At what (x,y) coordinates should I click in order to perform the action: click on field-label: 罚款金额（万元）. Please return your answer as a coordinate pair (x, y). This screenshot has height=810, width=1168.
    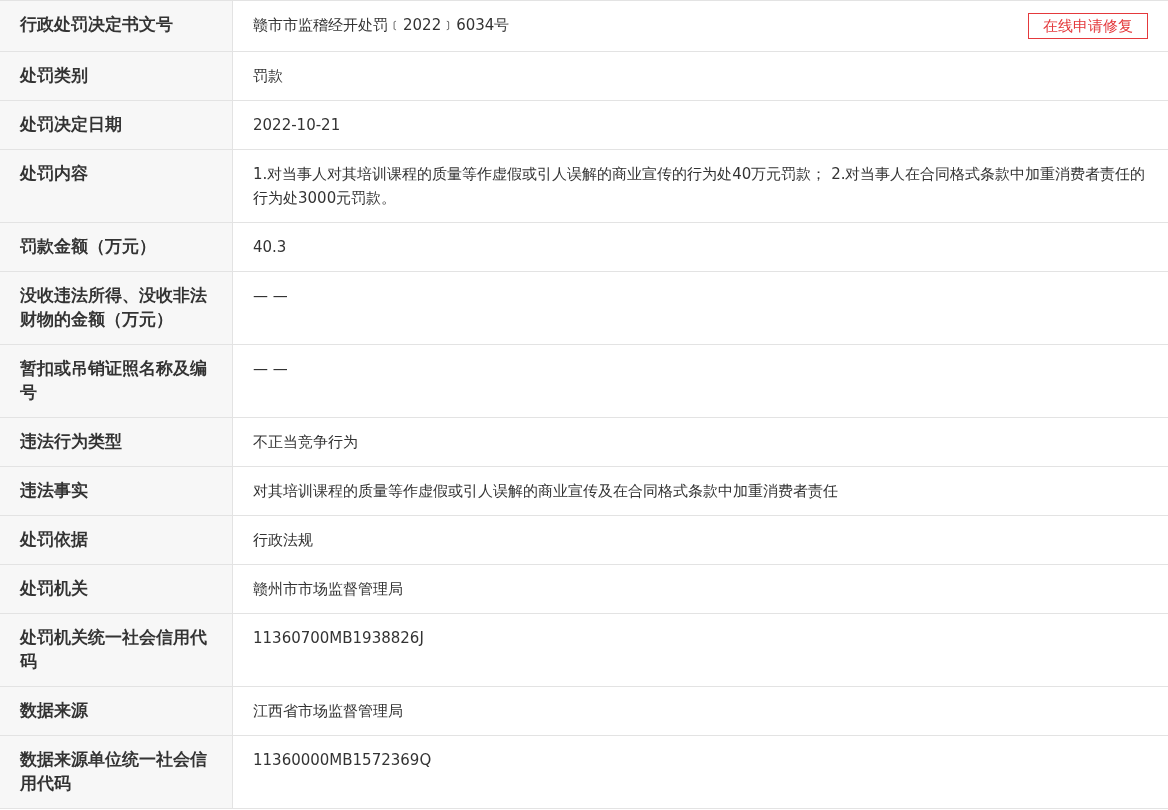
    Looking at the image, I should click on (88, 247).